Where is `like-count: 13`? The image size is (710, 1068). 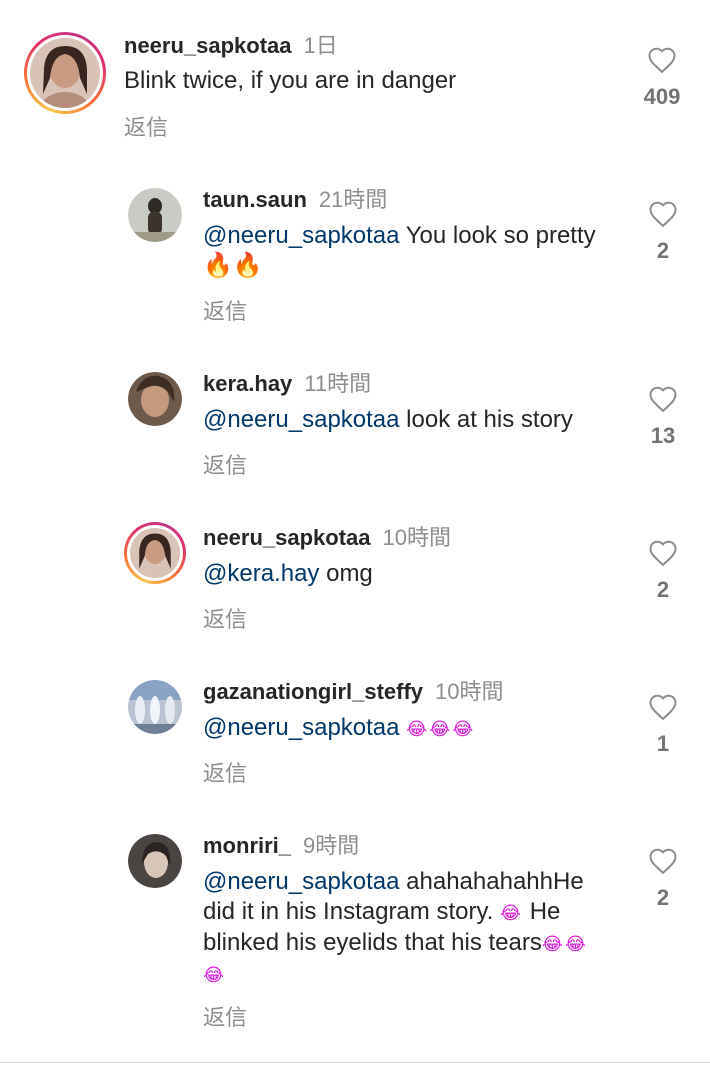
like-count: 13 is located at coordinates (663, 435).